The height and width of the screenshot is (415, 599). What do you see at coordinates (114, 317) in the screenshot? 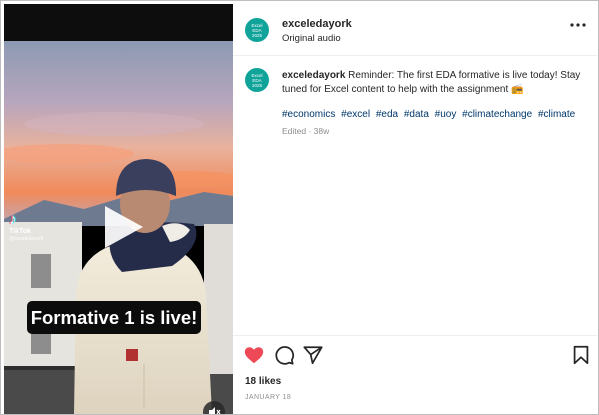
I see `video-caption-banner: Formative 1 is live!` at bounding box center [114, 317].